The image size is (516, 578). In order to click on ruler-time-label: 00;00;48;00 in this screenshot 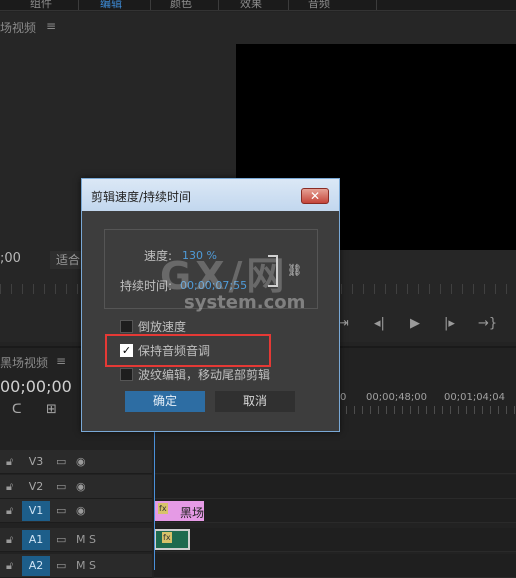, I will do `click(397, 397)`.